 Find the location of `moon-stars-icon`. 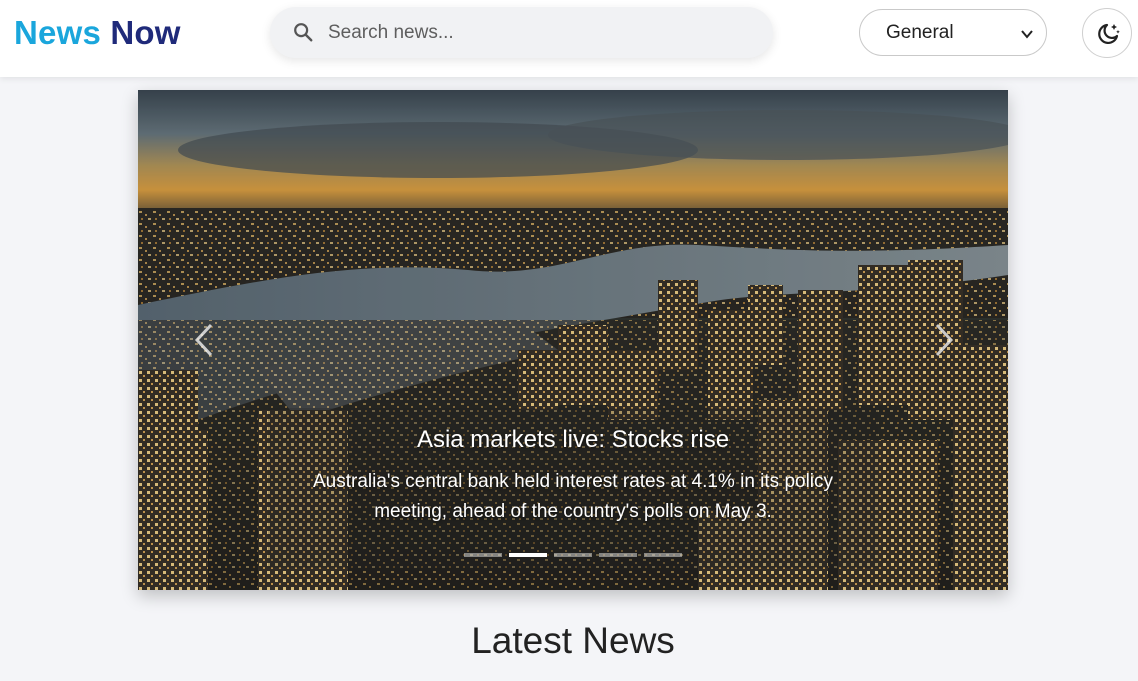

moon-stars-icon is located at coordinates (1109, 34).